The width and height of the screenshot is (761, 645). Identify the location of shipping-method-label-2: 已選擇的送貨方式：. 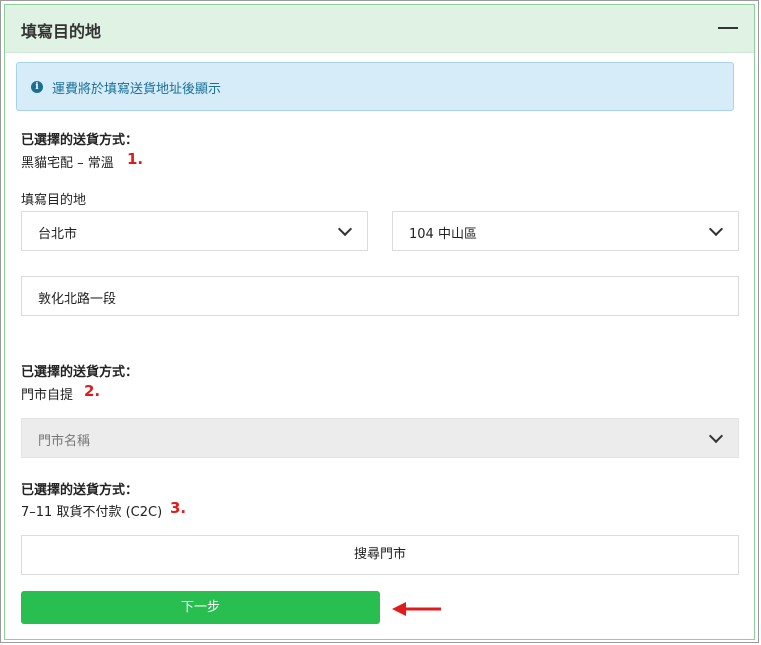
(80, 372).